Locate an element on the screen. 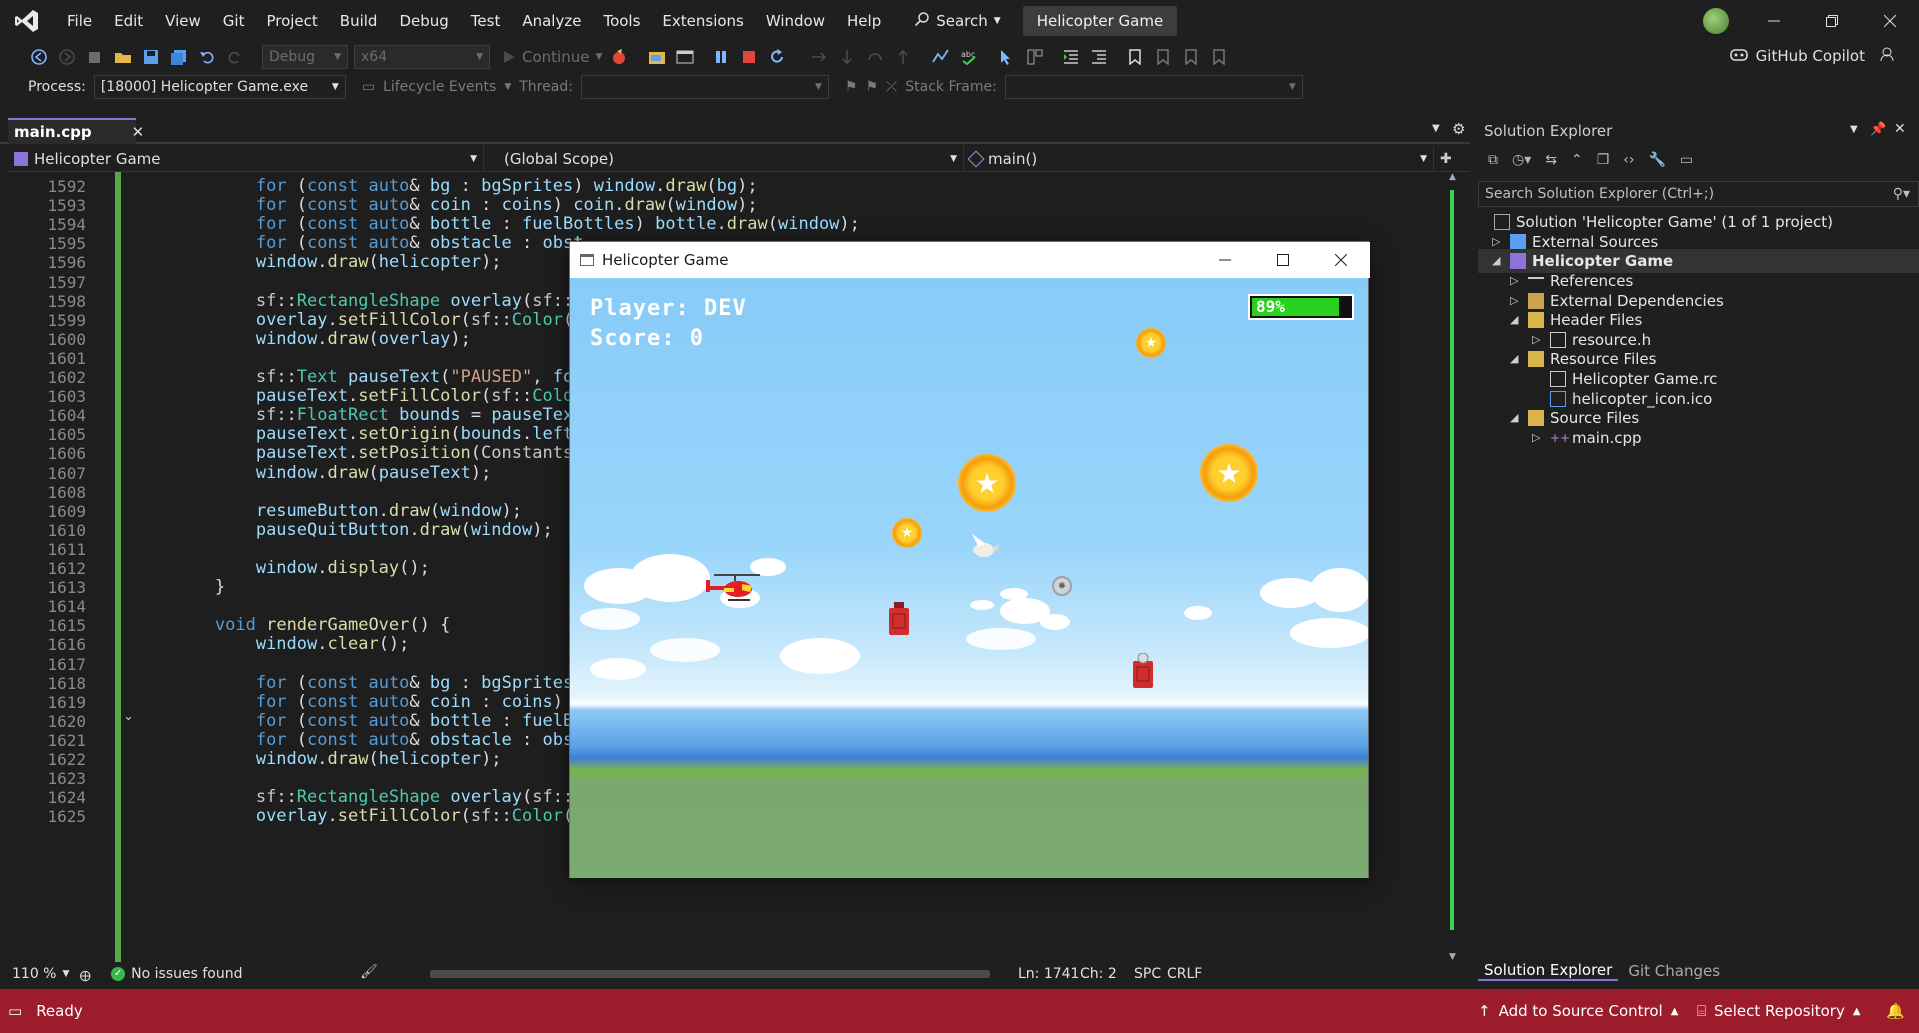 The height and width of the screenshot is (1033, 1919). next-bookmark-icon is located at coordinates (1191, 57).